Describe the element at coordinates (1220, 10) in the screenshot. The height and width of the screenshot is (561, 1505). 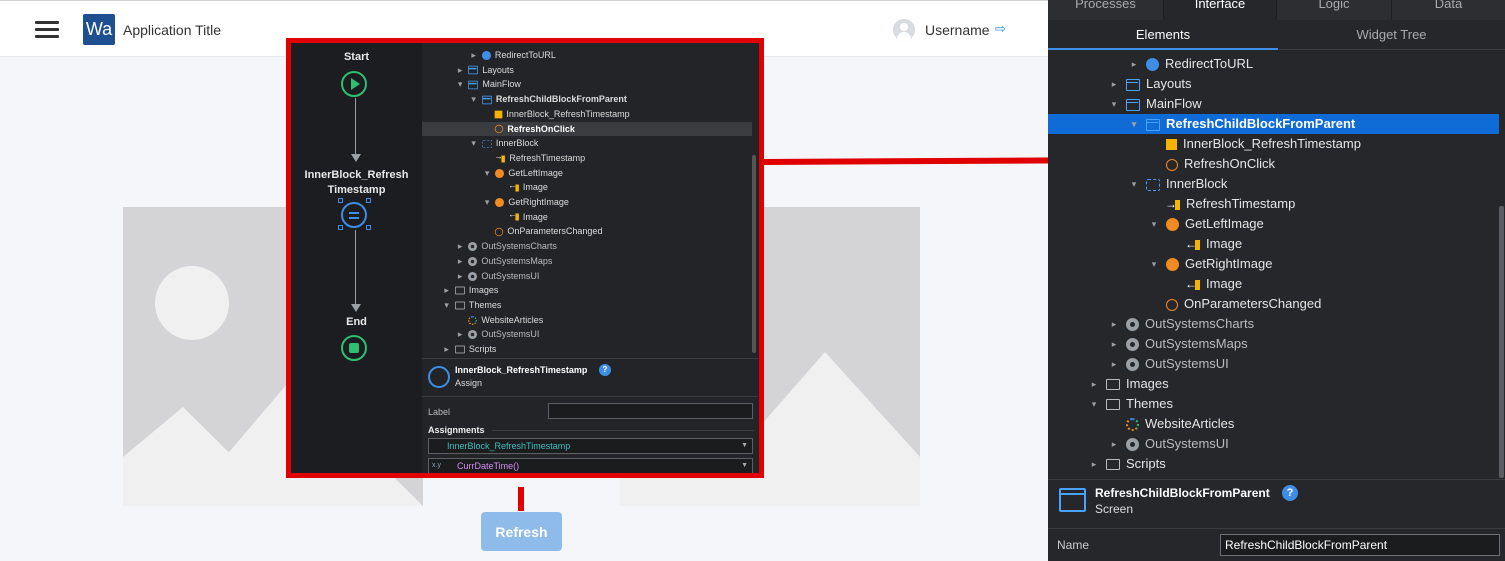
I see `tab-interface: Interface` at that location.